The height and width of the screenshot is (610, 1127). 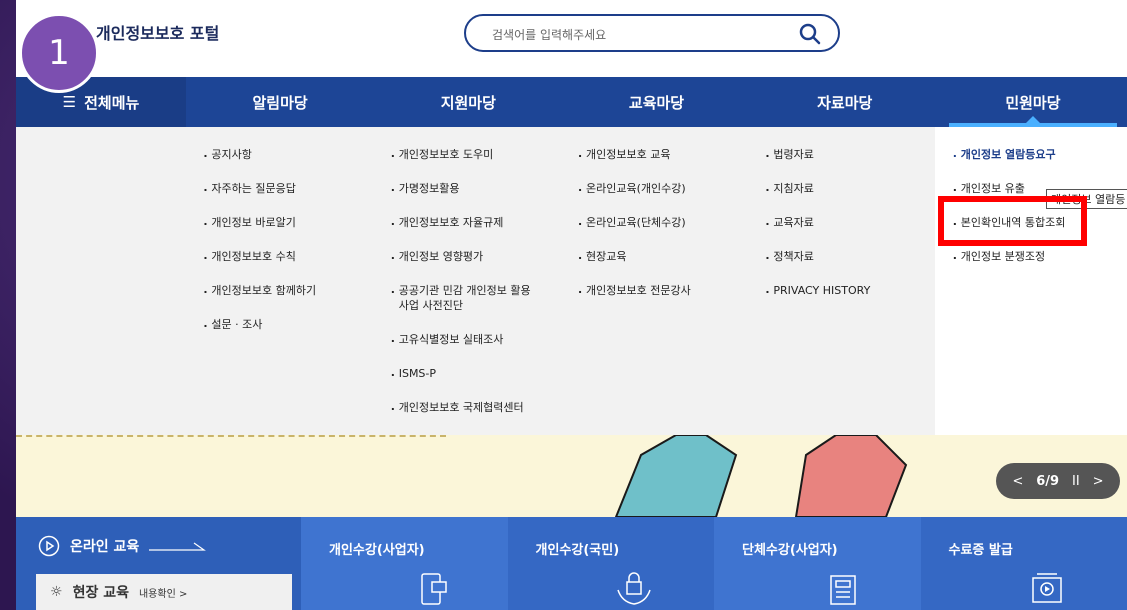 What do you see at coordinates (287, 324) in the screenshot?
I see `menu-item: 설문 · 조사` at bounding box center [287, 324].